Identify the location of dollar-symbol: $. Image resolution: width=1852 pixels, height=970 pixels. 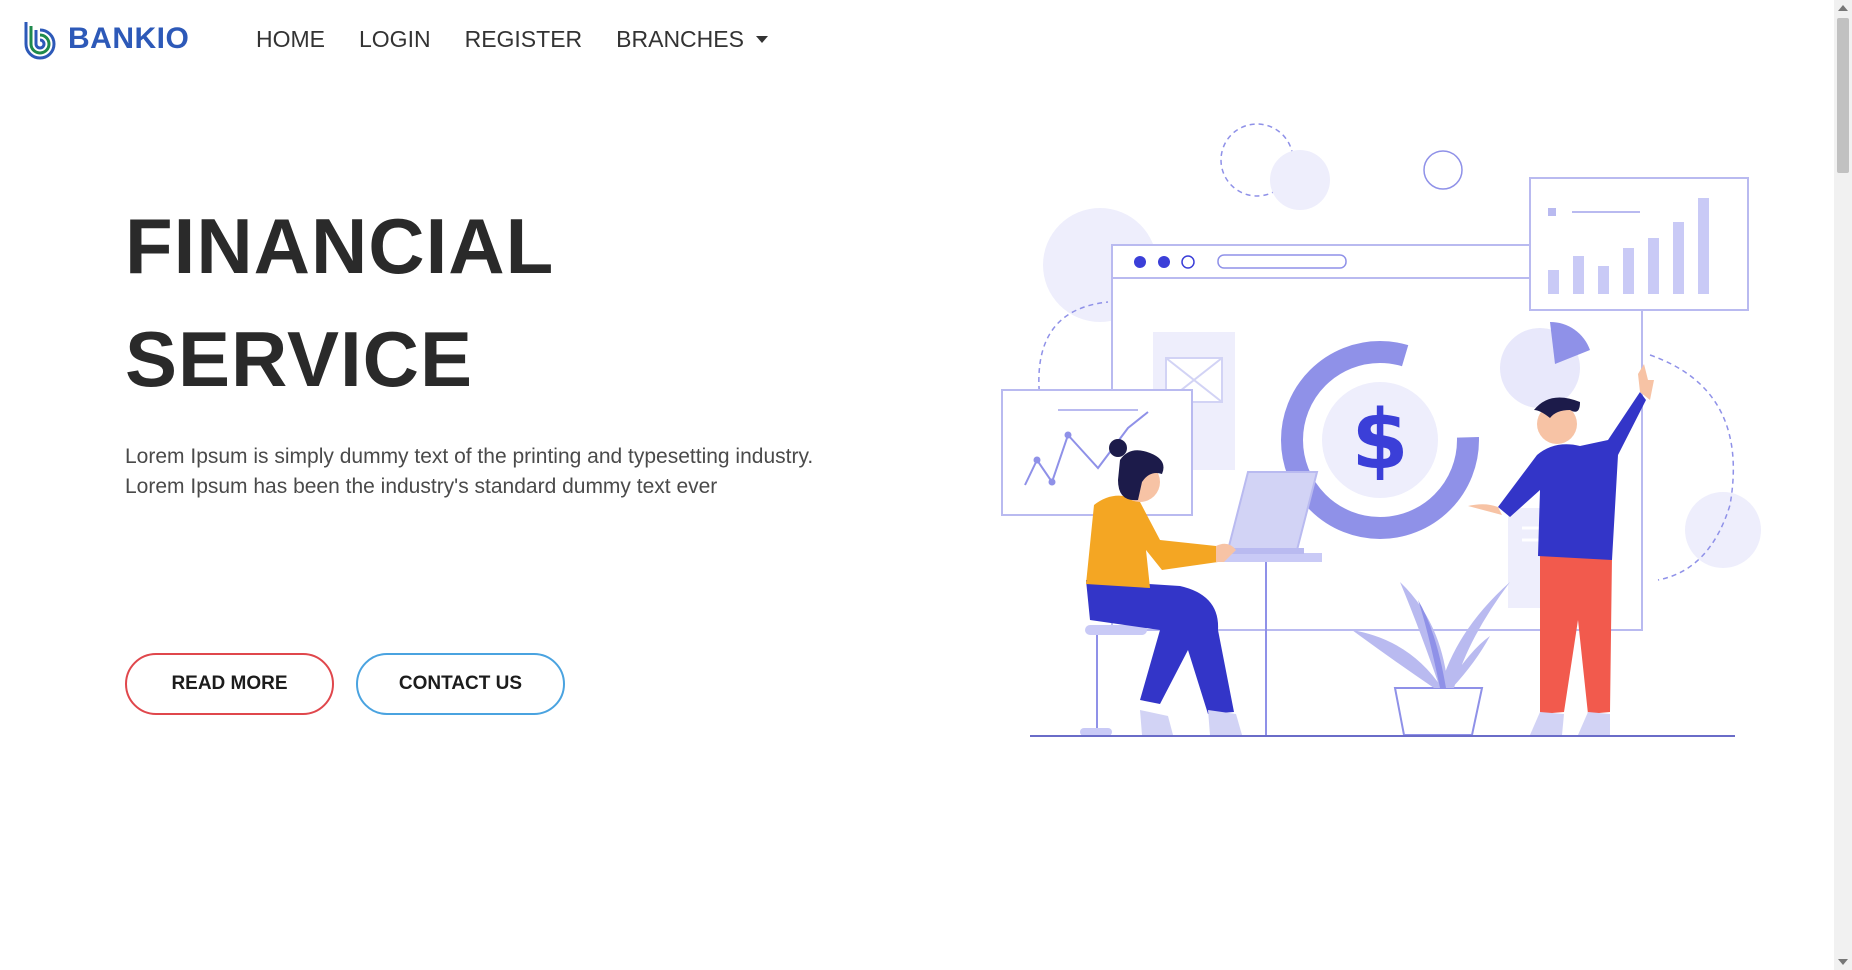
(1379, 440).